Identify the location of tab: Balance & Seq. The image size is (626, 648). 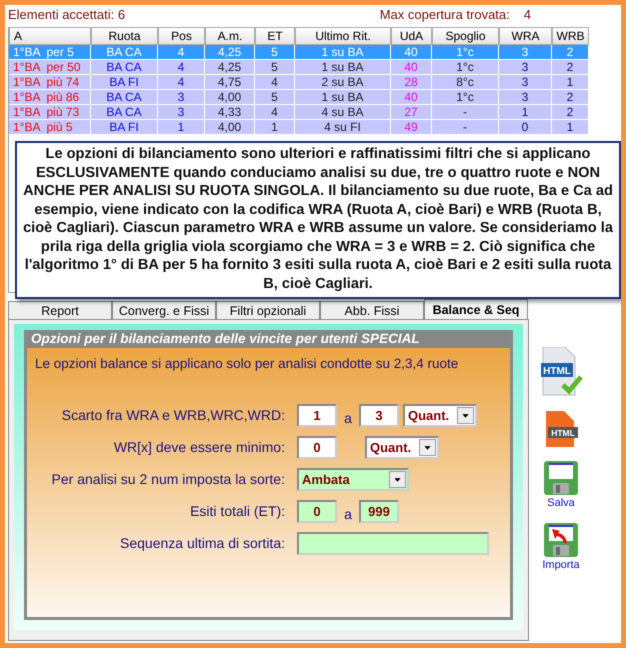
(476, 309).